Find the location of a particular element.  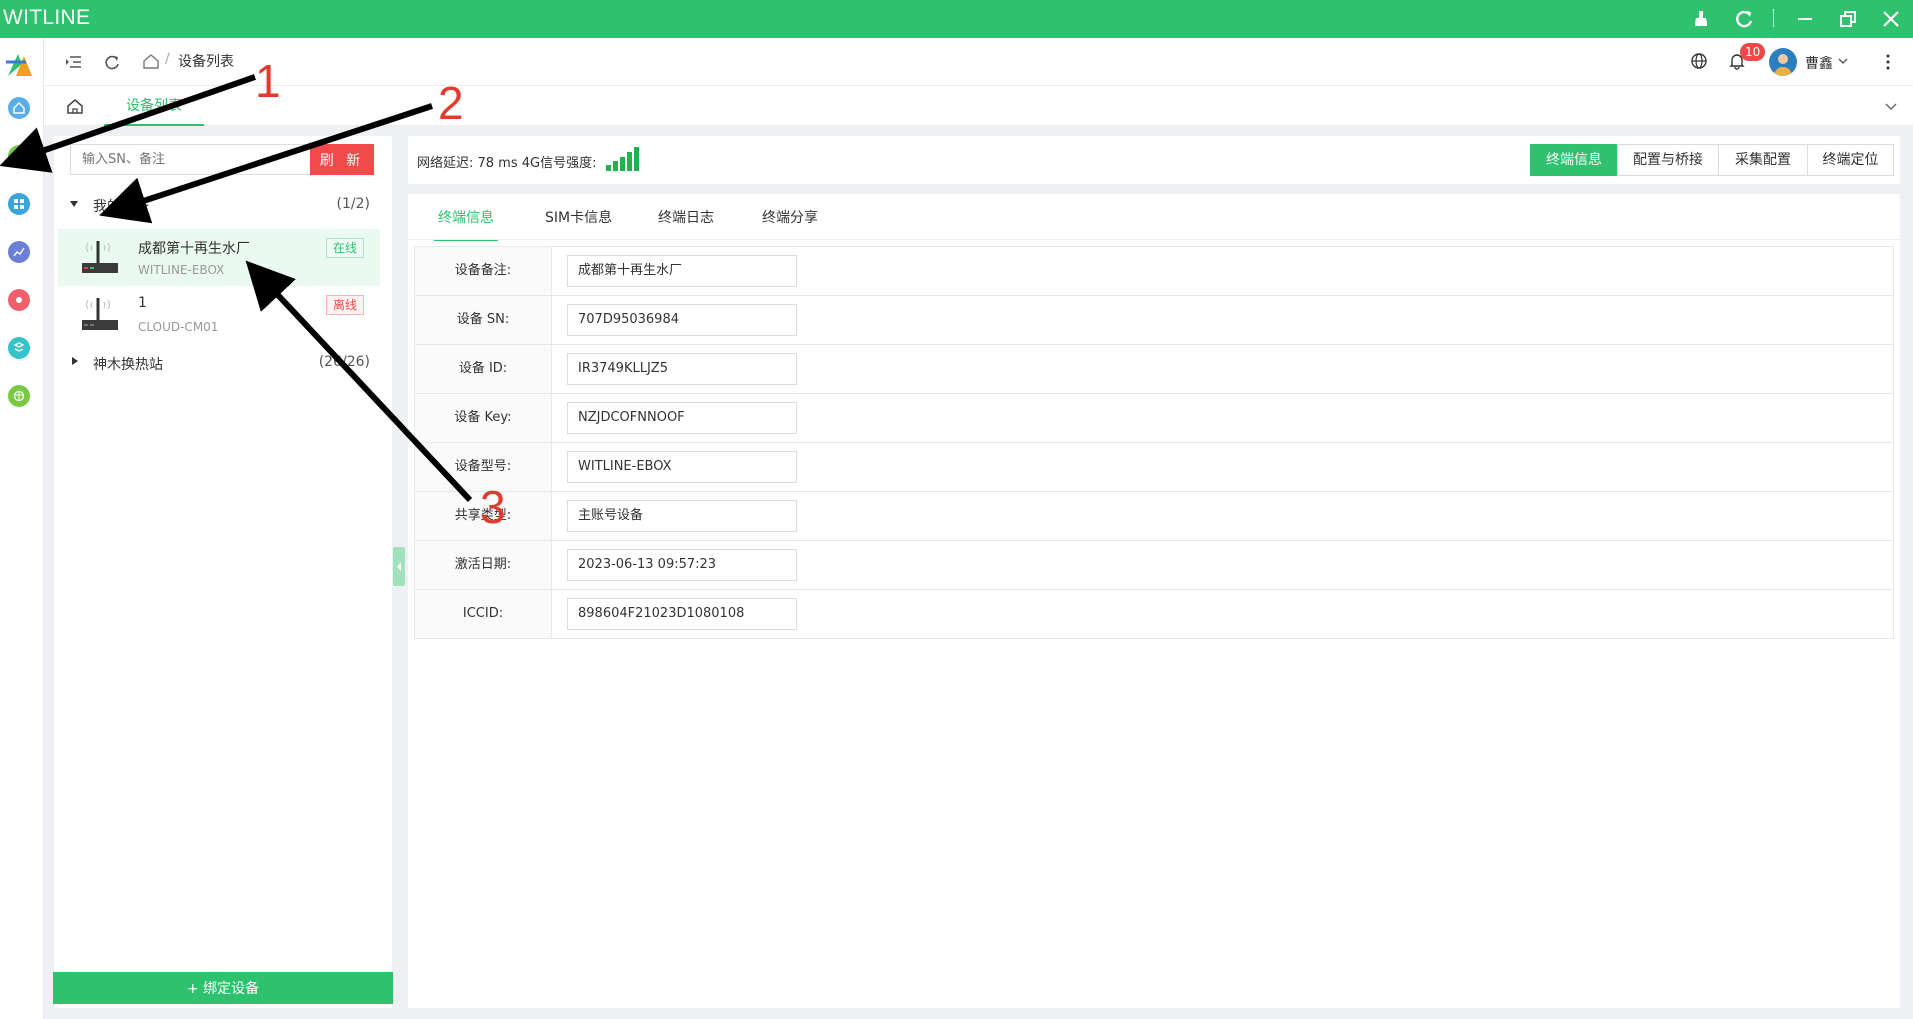

tab-device-list: 设备列表 is located at coordinates (154, 106).